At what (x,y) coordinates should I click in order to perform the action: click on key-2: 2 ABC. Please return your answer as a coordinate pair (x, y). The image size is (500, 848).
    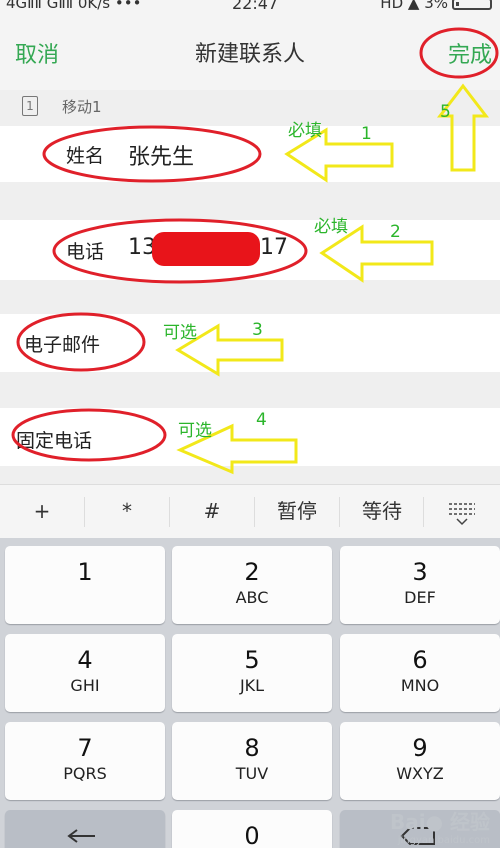
    Looking at the image, I should click on (252, 585).